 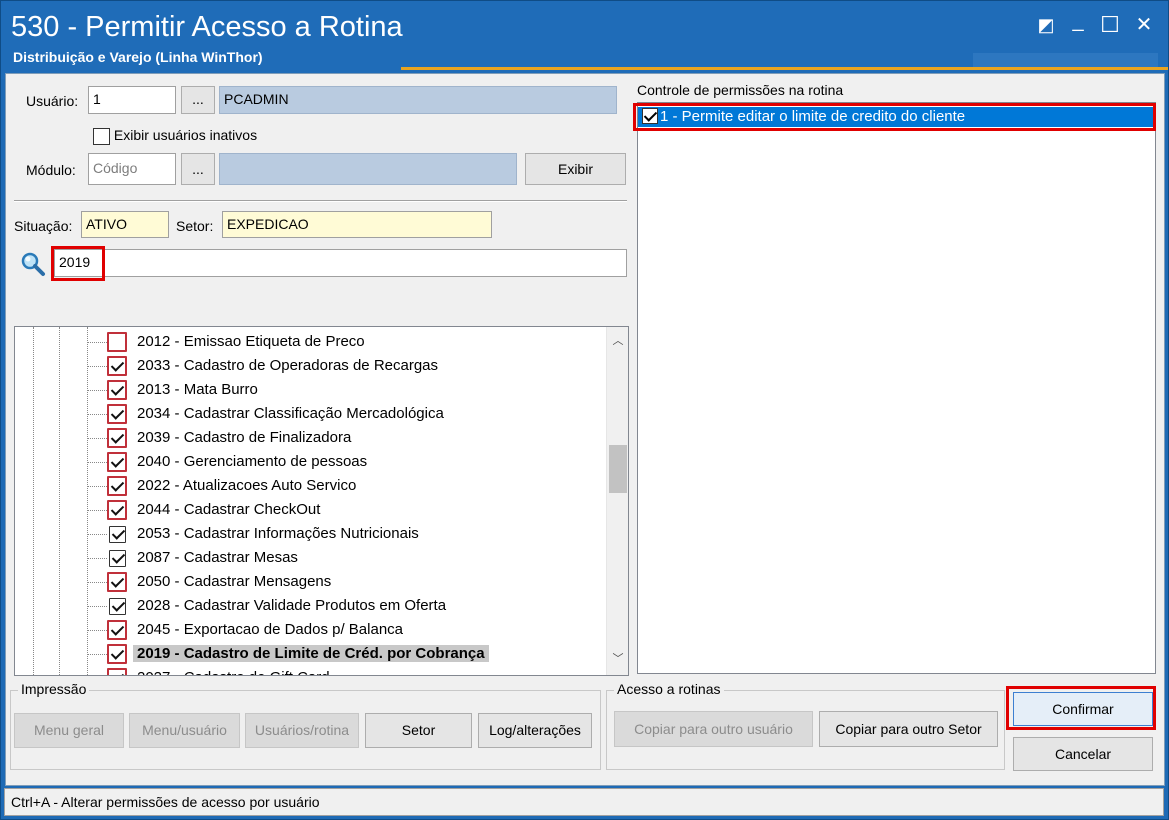 I want to click on minimize-icon: _, so click(x=1078, y=21).